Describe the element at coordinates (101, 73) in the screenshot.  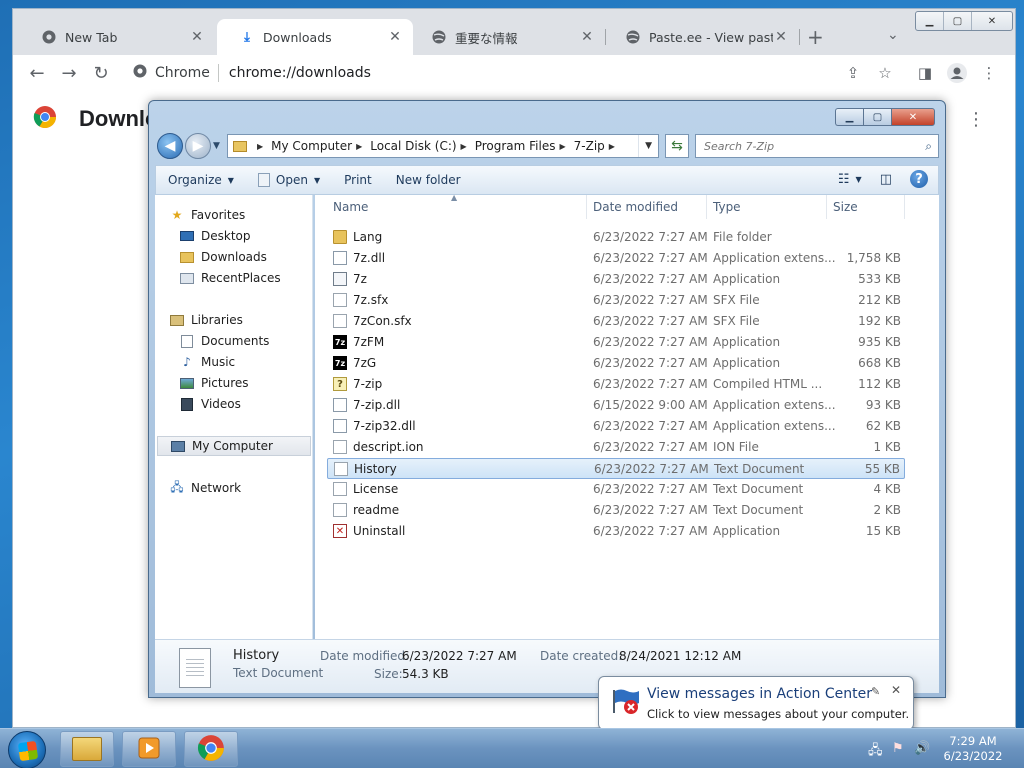
I see `reload-icon: ↻` at that location.